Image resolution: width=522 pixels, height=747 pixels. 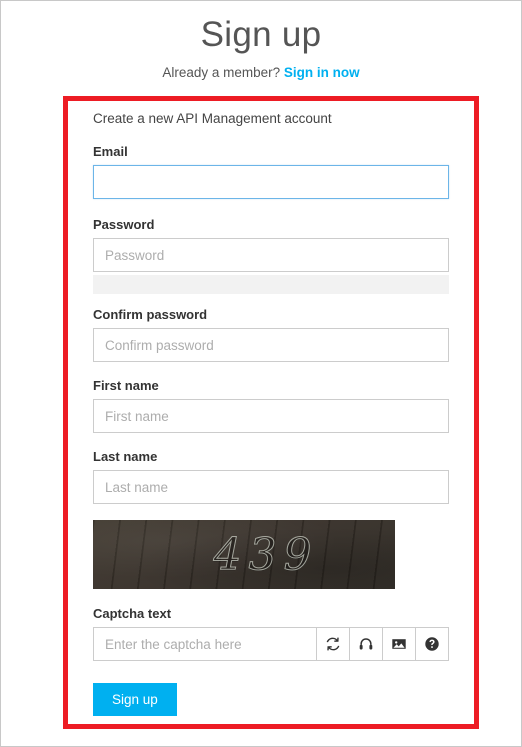 I want to click on email-input, so click(x=271, y=182).